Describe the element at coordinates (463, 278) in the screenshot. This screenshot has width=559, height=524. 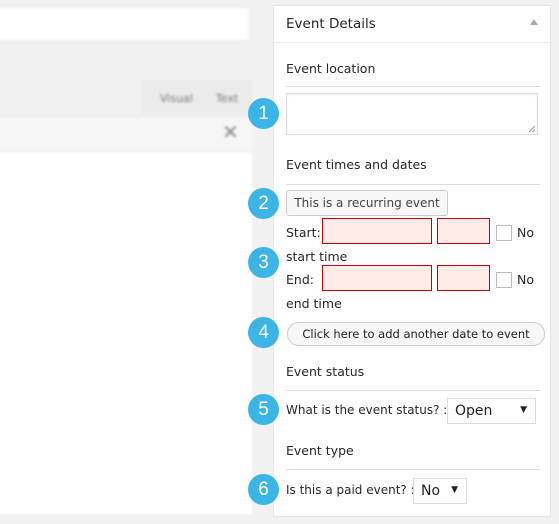
I see `end-time-input` at that location.